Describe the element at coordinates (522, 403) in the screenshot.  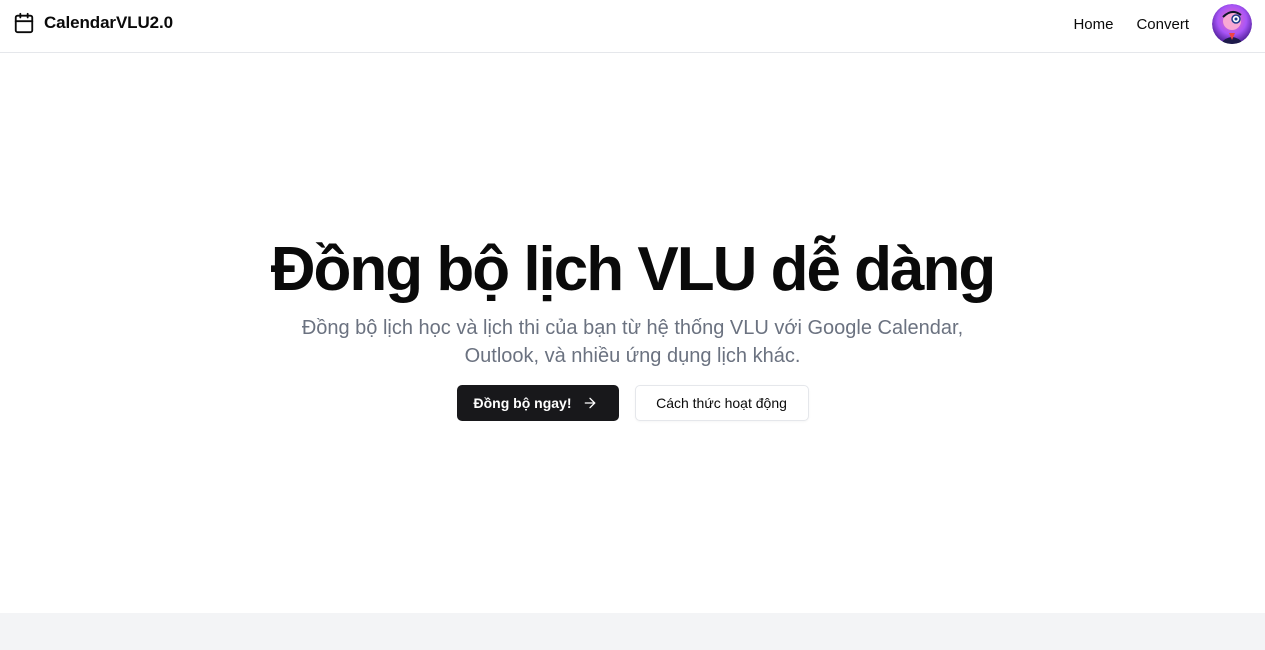
I see `sync-now-label: Đồng bộ ngay!` at that location.